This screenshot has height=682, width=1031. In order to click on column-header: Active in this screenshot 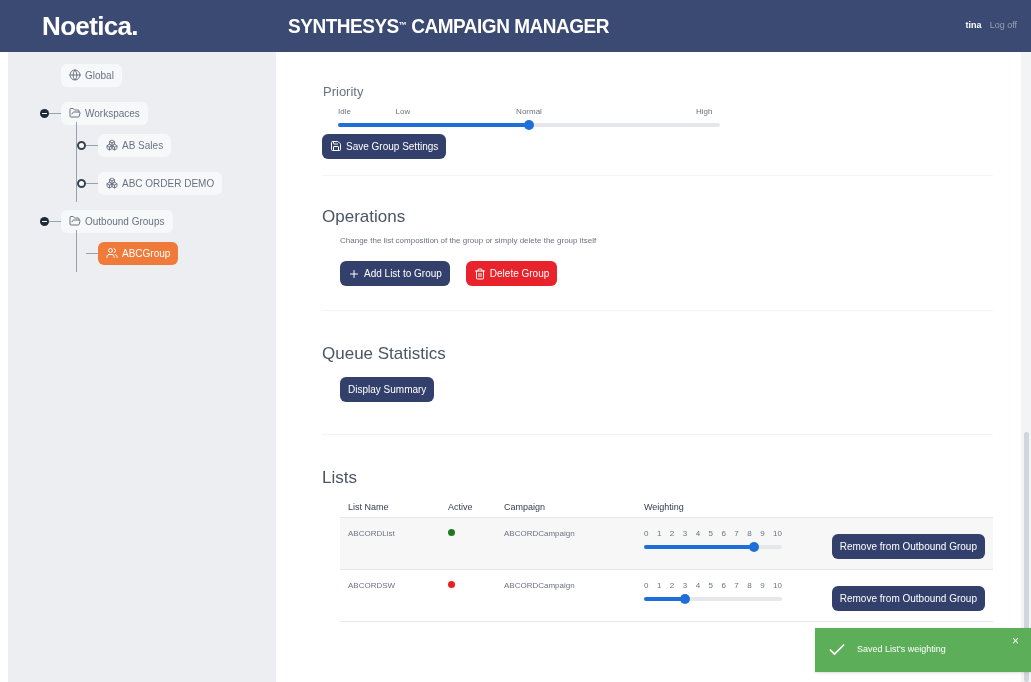, I will do `click(461, 507)`.